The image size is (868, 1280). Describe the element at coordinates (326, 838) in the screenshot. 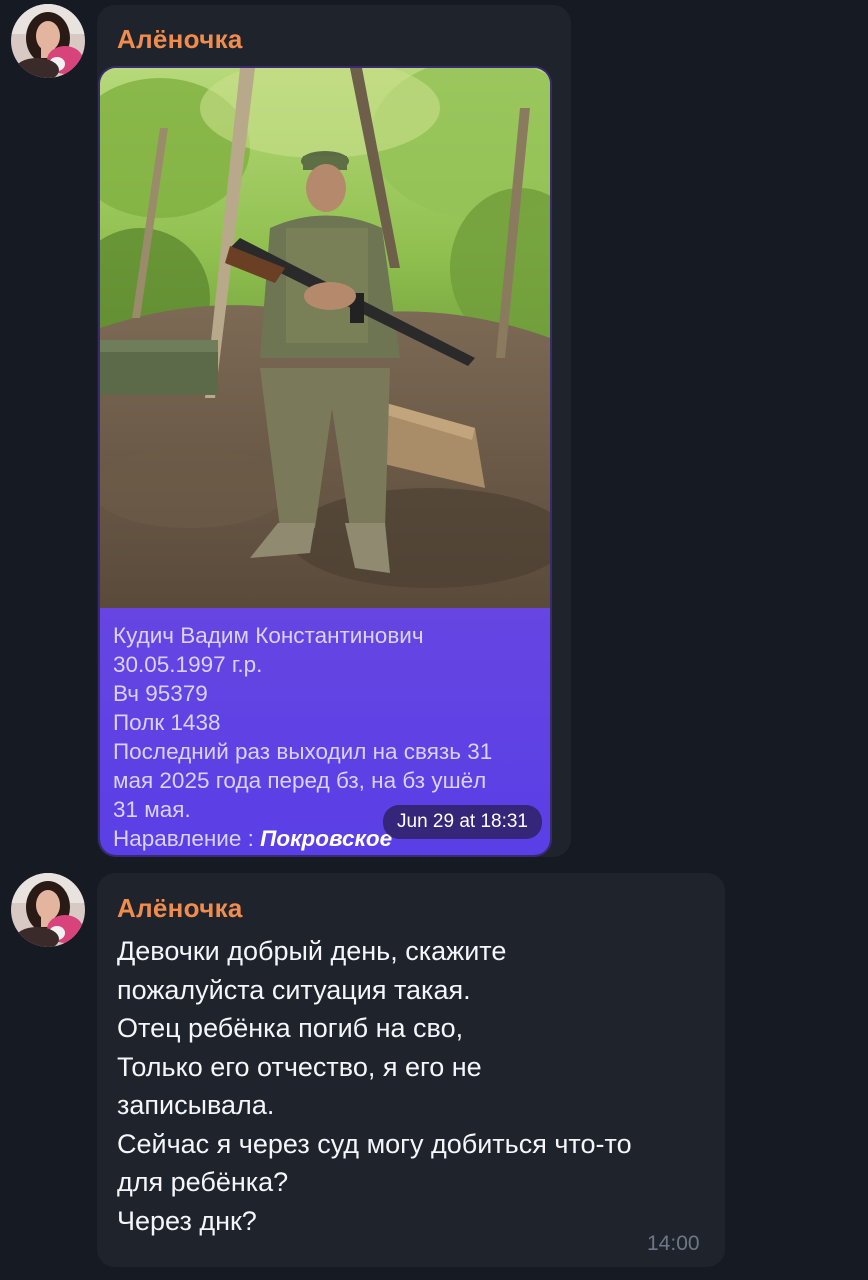

I see `caption-direction-value: Покровское` at that location.